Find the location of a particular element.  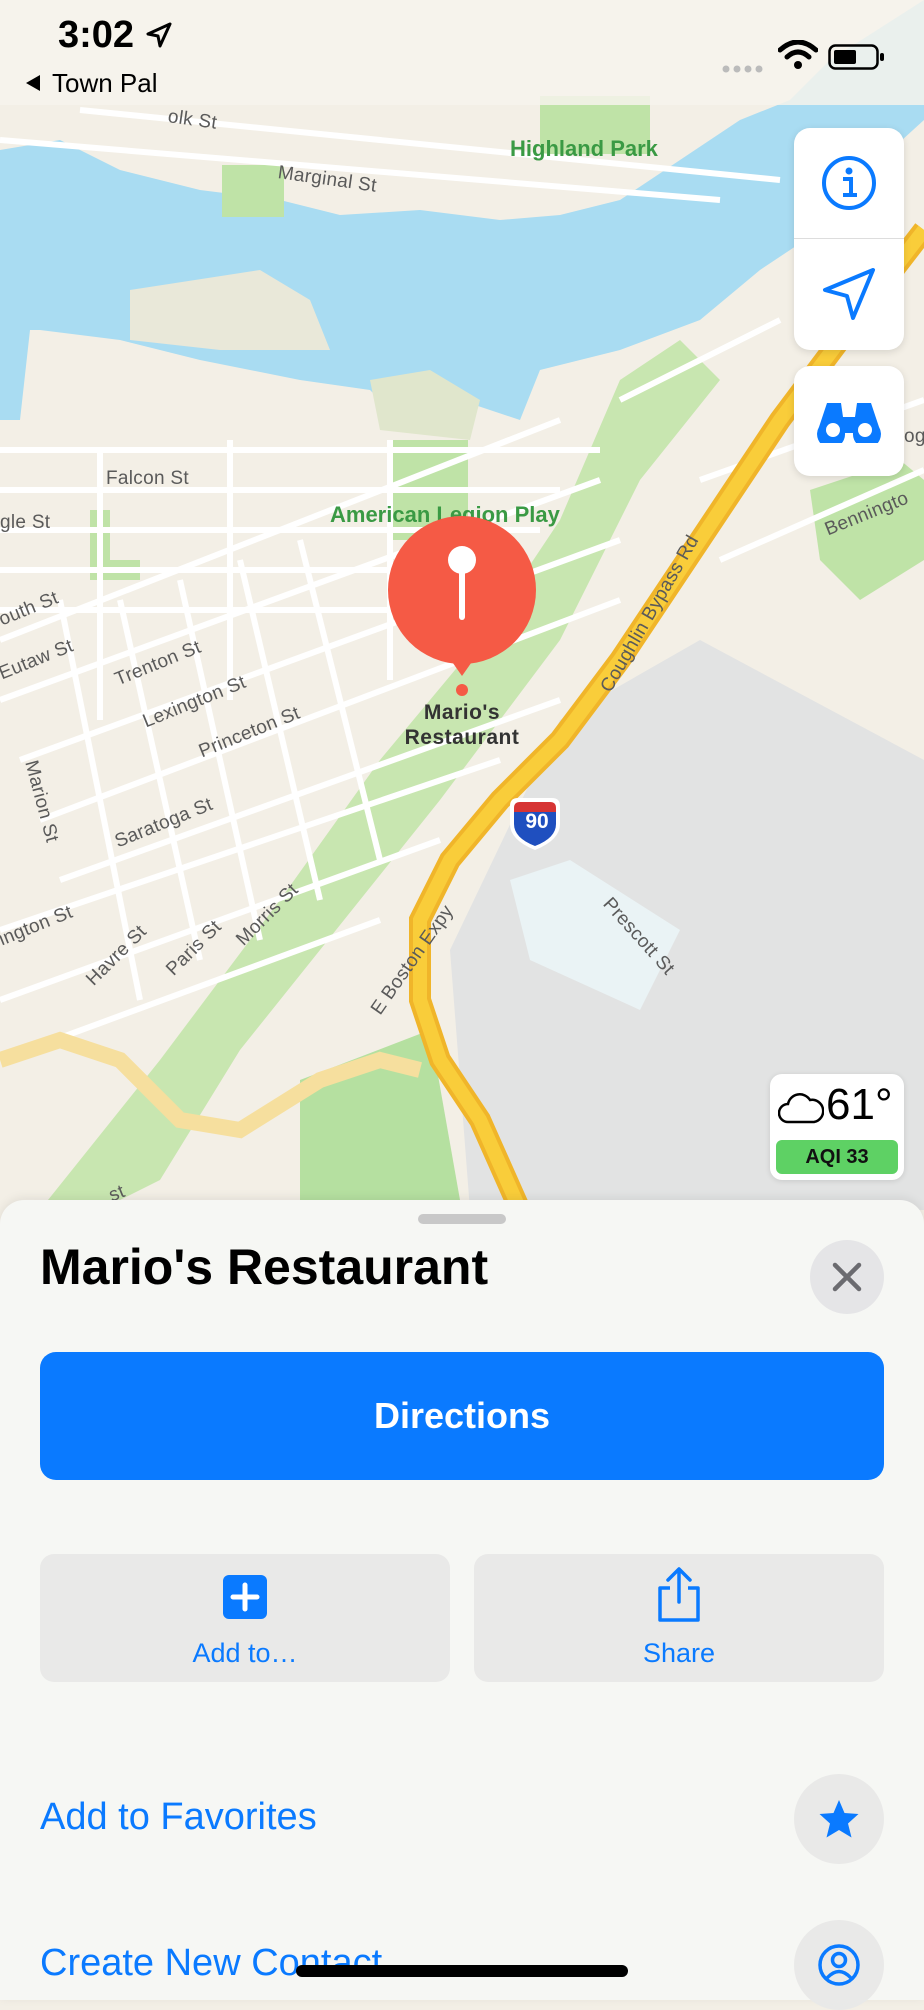

cellular-signal-icon is located at coordinates (744, 69).